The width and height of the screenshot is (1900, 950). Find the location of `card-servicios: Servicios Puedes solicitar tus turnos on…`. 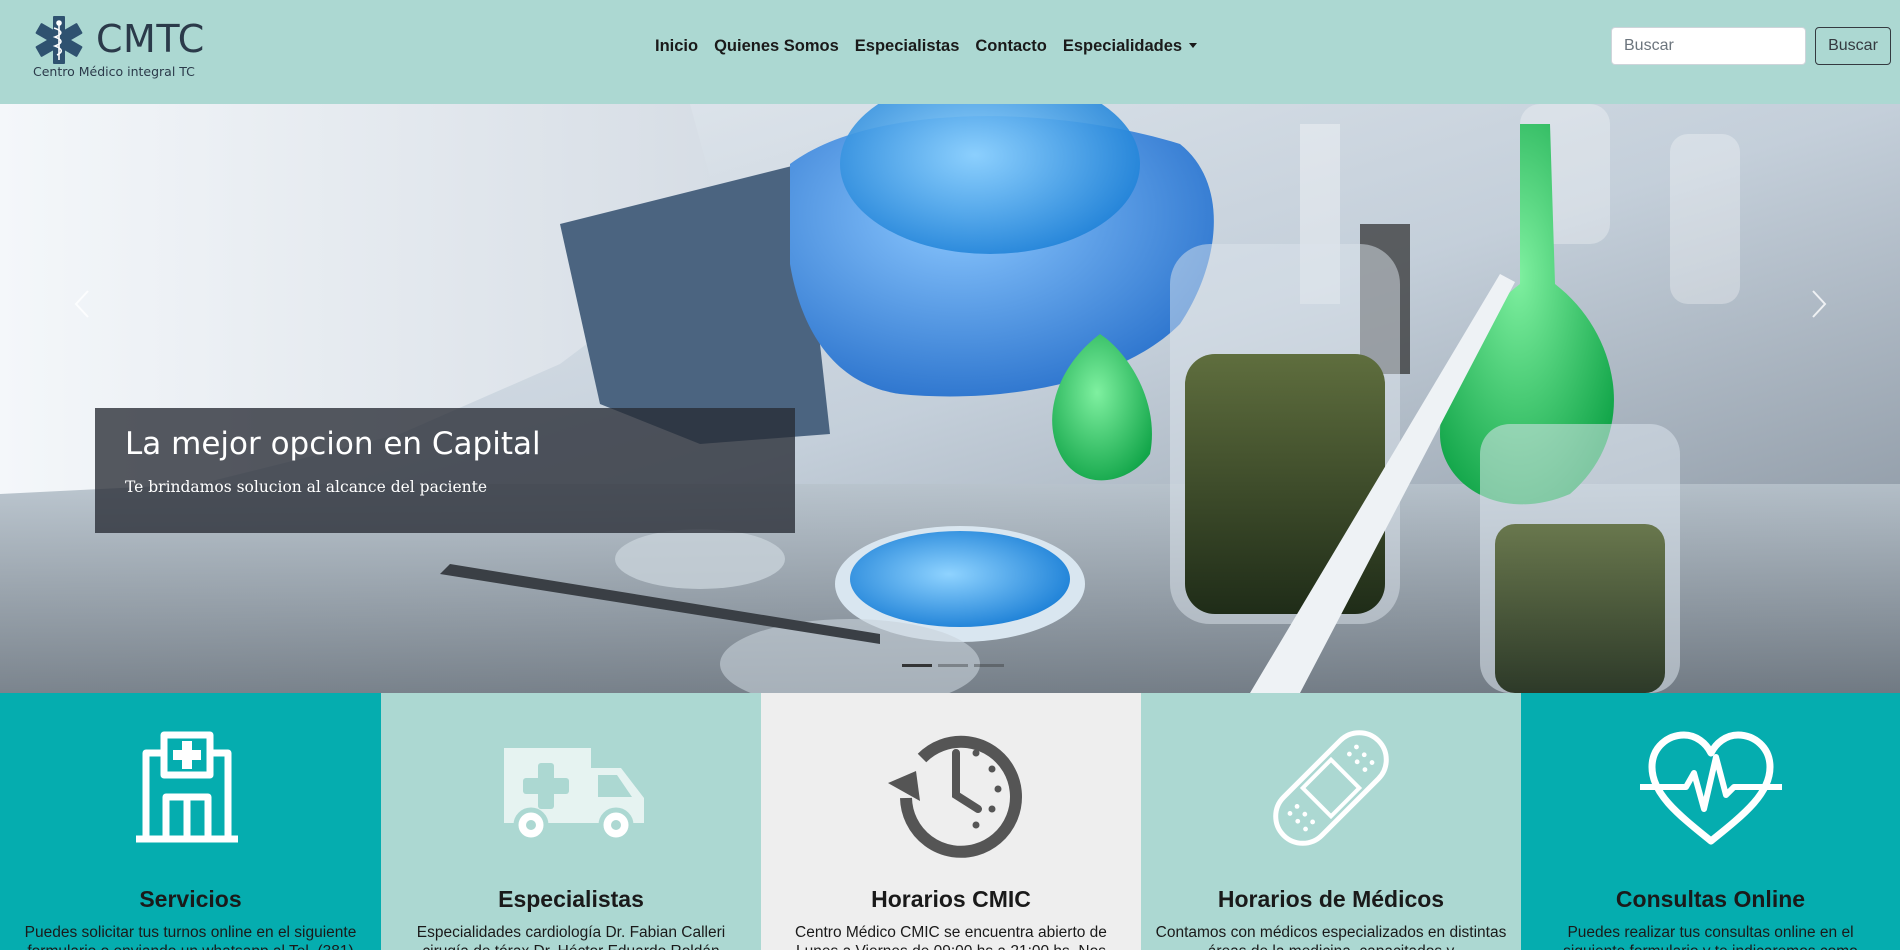

card-servicios: Servicios Puedes solicitar tus turnos on… is located at coordinates (190, 821).